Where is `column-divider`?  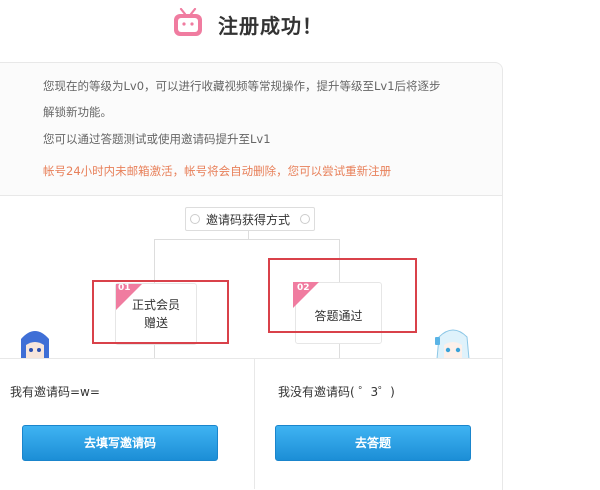 column-divider is located at coordinates (254, 423).